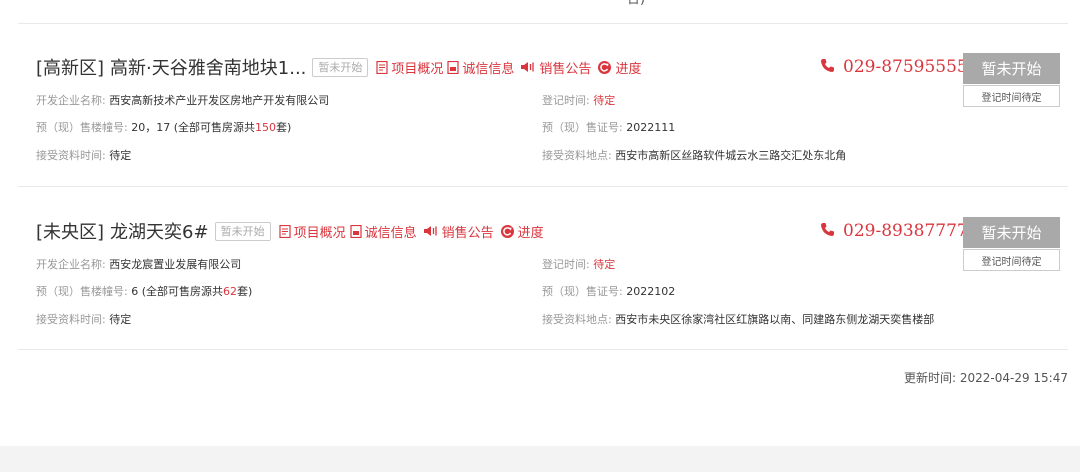 Image resolution: width=1080 pixels, height=472 pixels. What do you see at coordinates (905, 67) in the screenshot?
I see `phone-number: 029-87595555` at bounding box center [905, 67].